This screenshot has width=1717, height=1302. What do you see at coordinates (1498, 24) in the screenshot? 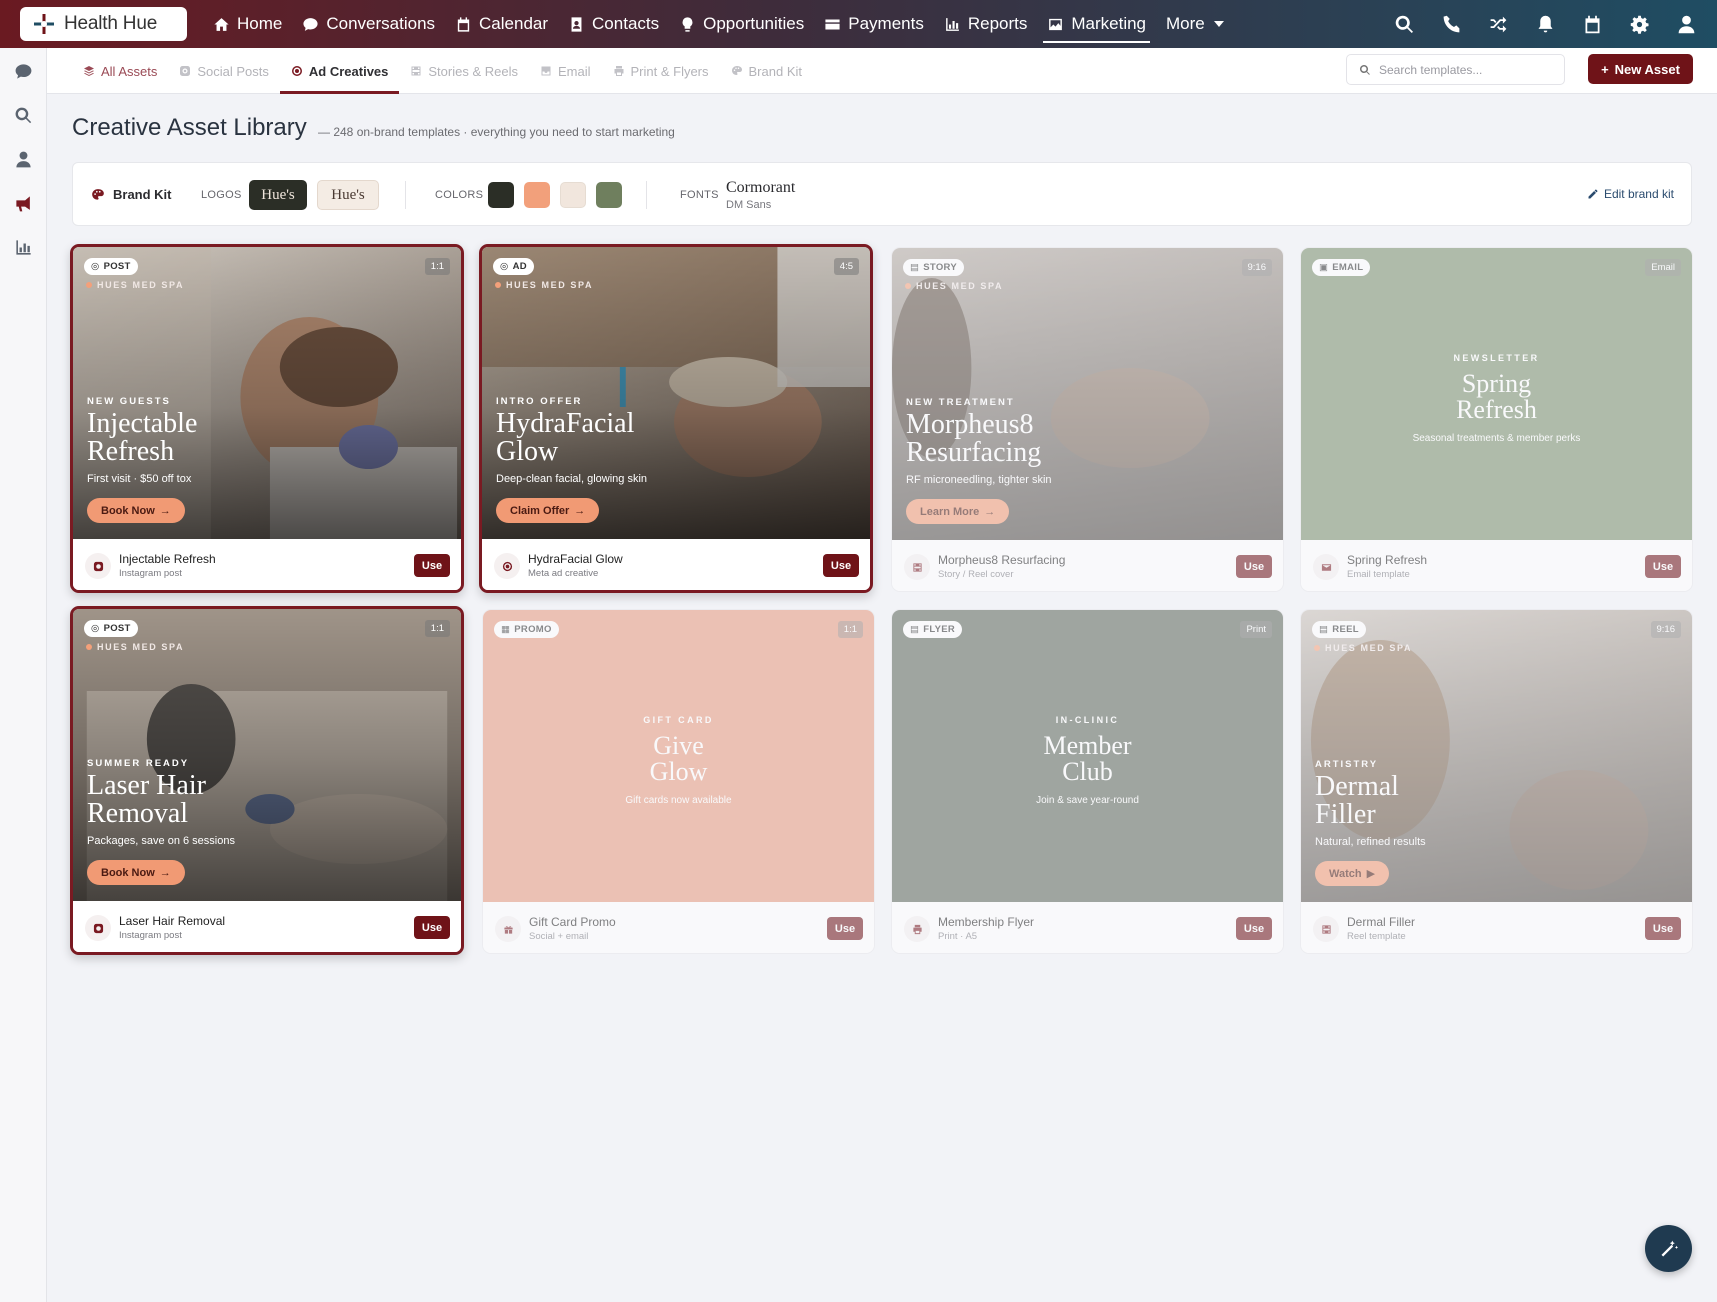
I see `shuffle-icon` at bounding box center [1498, 24].